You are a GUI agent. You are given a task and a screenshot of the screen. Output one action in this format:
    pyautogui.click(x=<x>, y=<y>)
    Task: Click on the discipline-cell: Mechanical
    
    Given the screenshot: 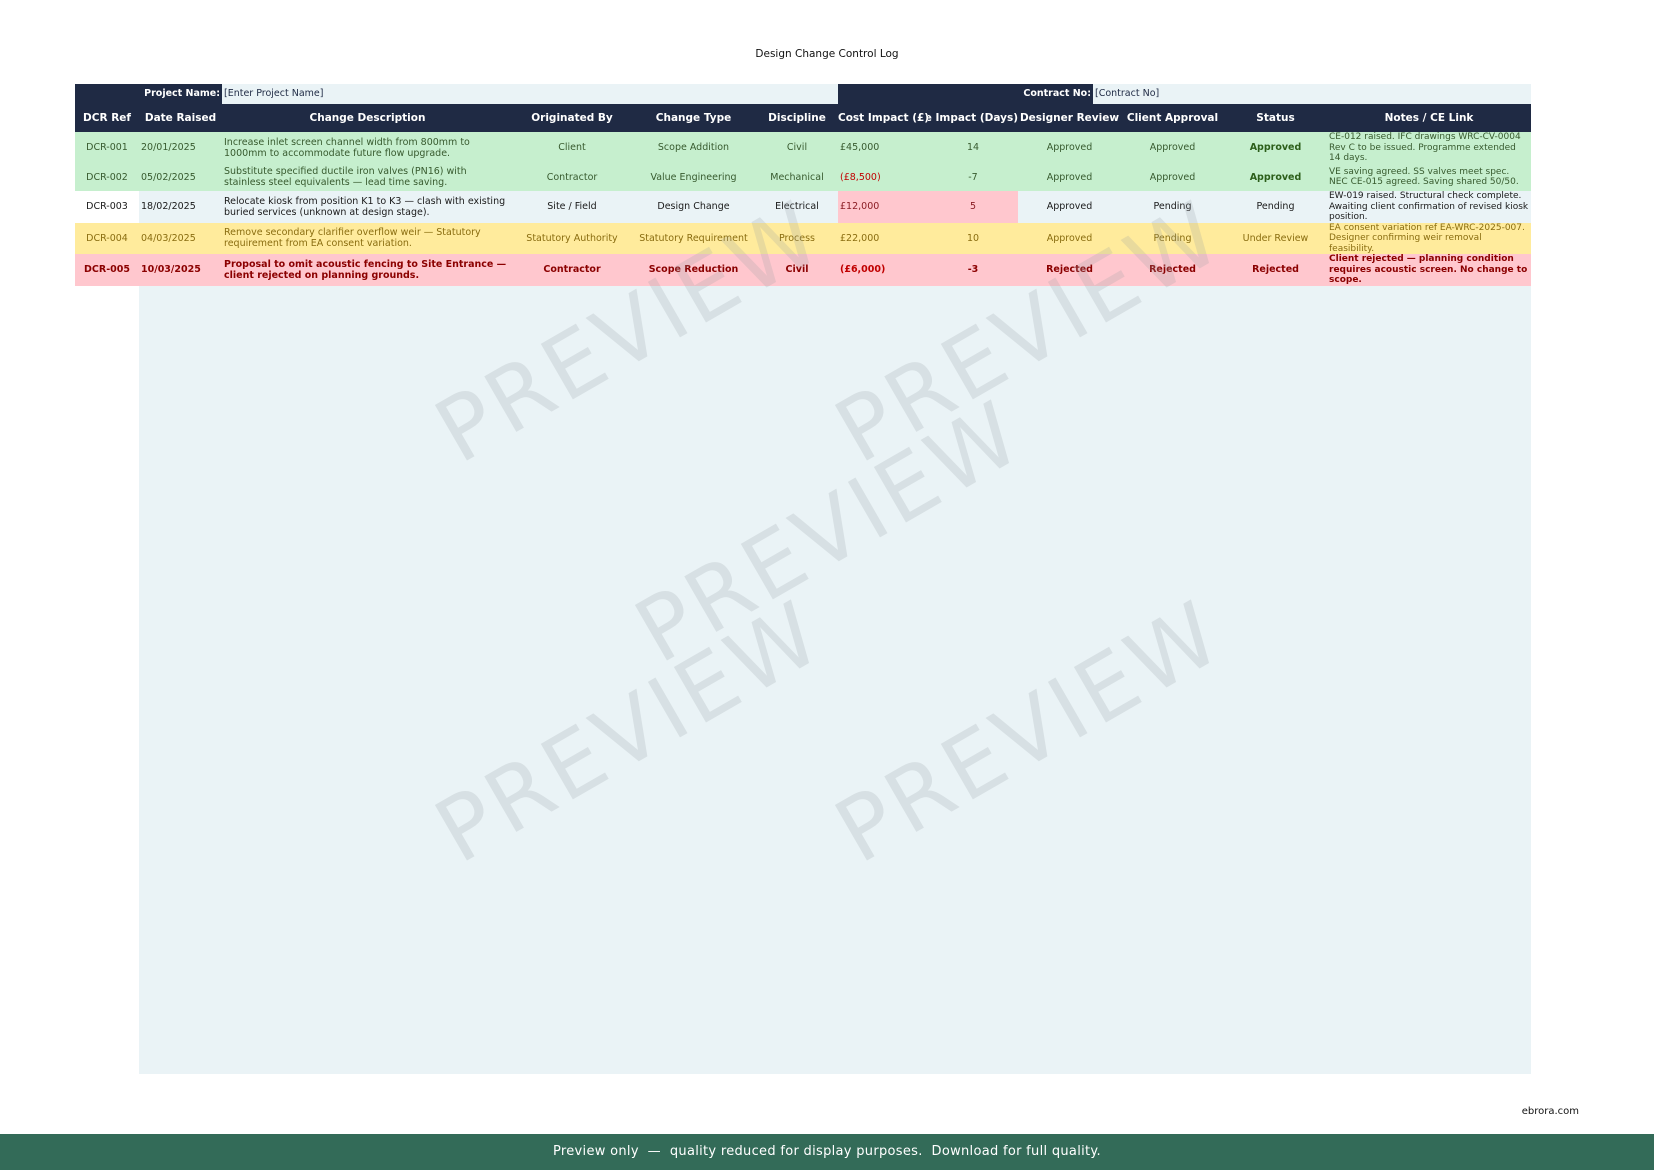 What is the action you would take?
    pyautogui.click(x=797, y=177)
    